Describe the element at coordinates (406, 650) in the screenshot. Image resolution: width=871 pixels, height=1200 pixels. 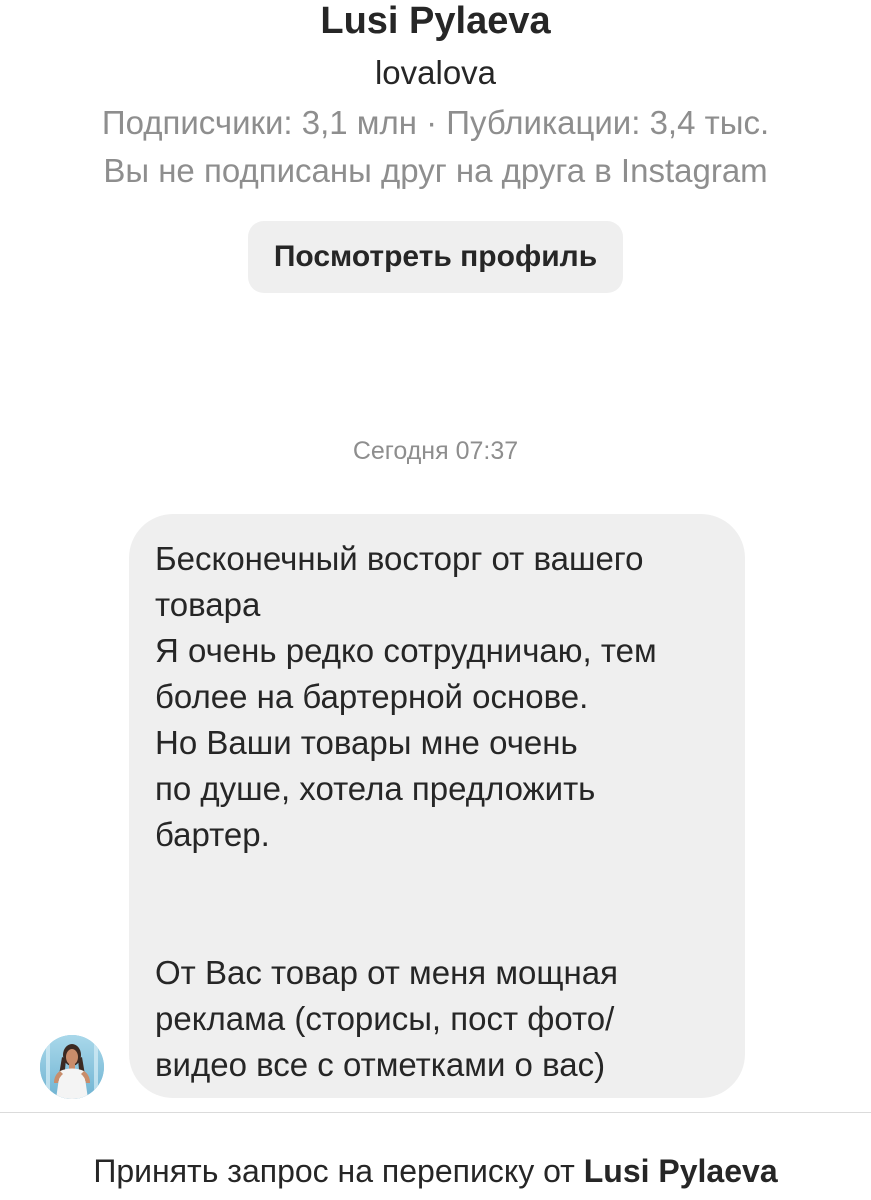
I see `message-line: Я очень редко сотрудничаю, тем` at that location.